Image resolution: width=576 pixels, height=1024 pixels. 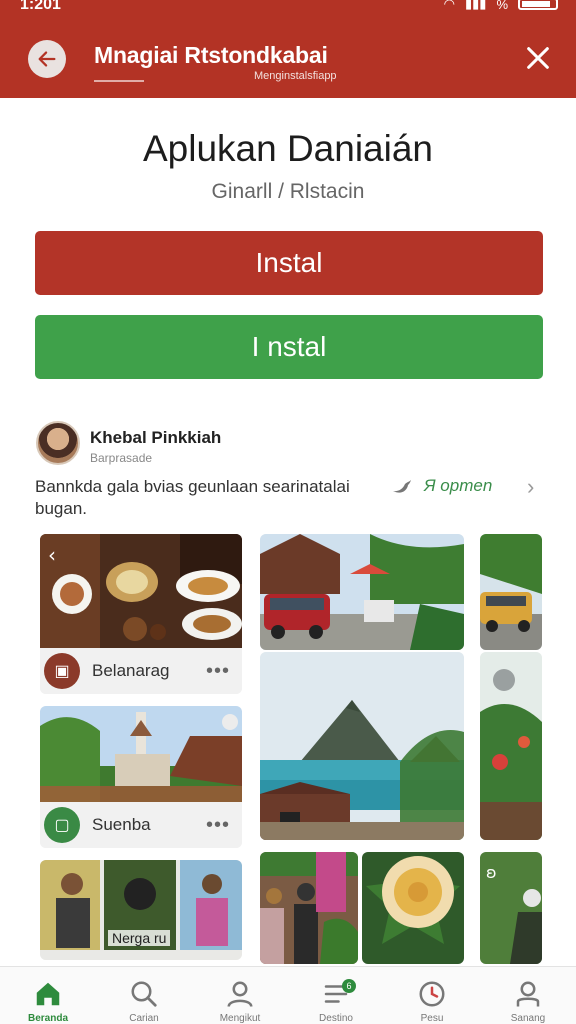 What do you see at coordinates (144, 1018) in the screenshot?
I see `nav-label: Carian` at bounding box center [144, 1018].